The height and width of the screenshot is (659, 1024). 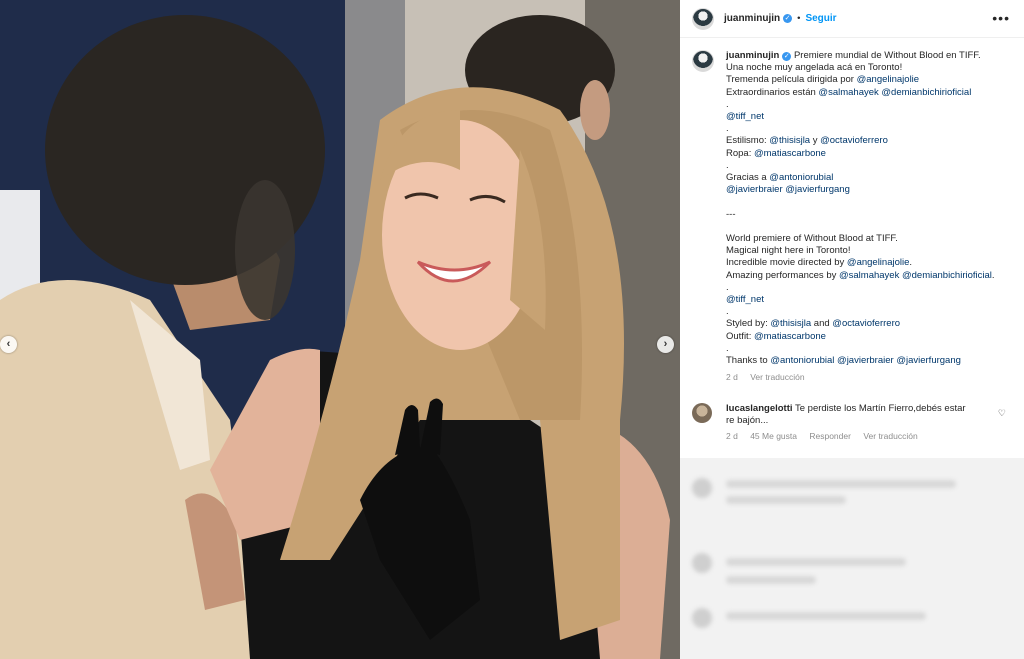 I want to click on caption-line: World premiere of Without Blood at TIFF., so click(x=812, y=239).